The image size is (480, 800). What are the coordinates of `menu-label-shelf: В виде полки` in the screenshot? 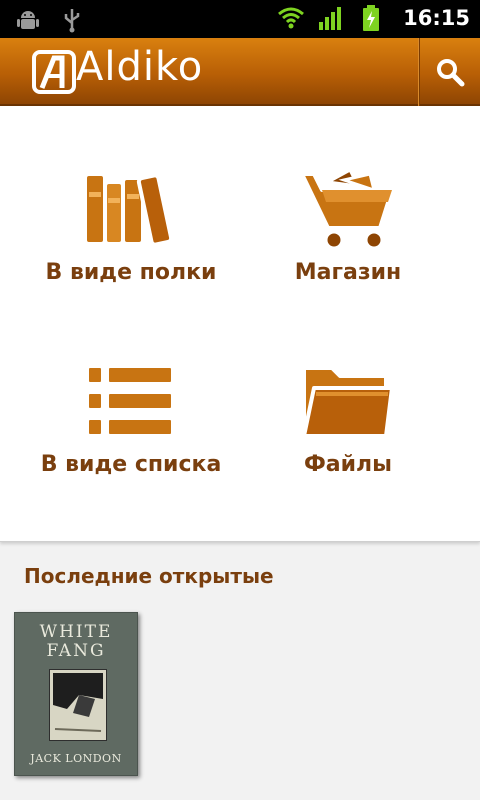 It's located at (131, 272).